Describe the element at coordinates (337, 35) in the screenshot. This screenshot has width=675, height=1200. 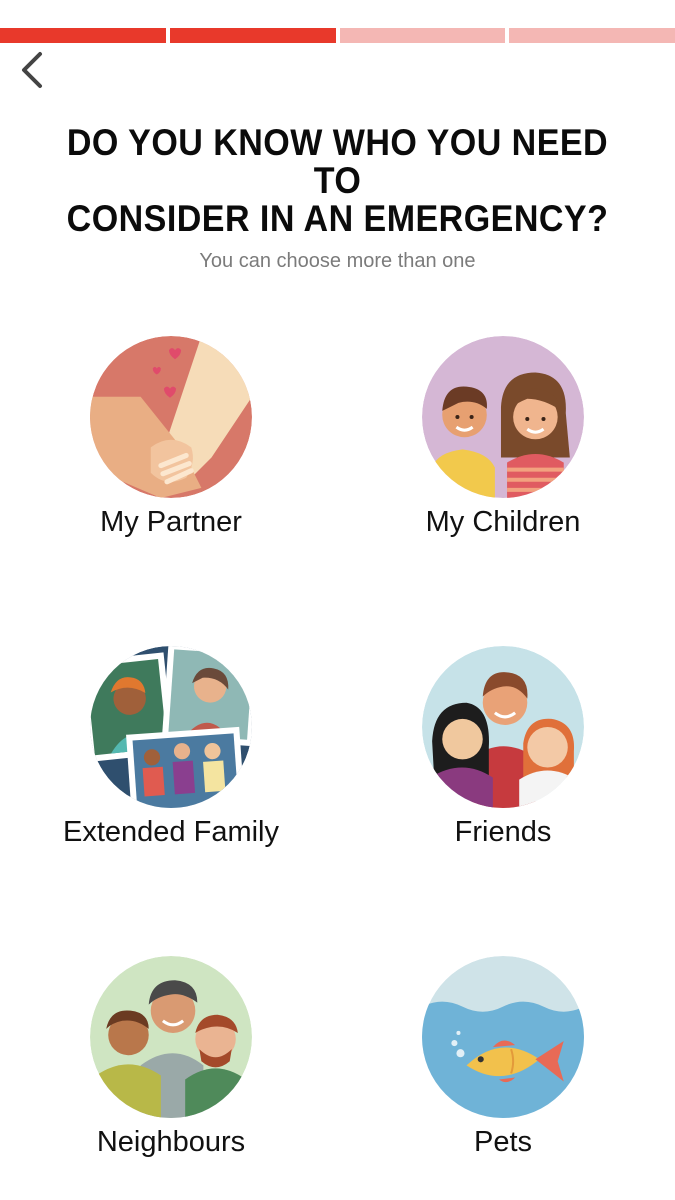
I see `progress-bar` at that location.